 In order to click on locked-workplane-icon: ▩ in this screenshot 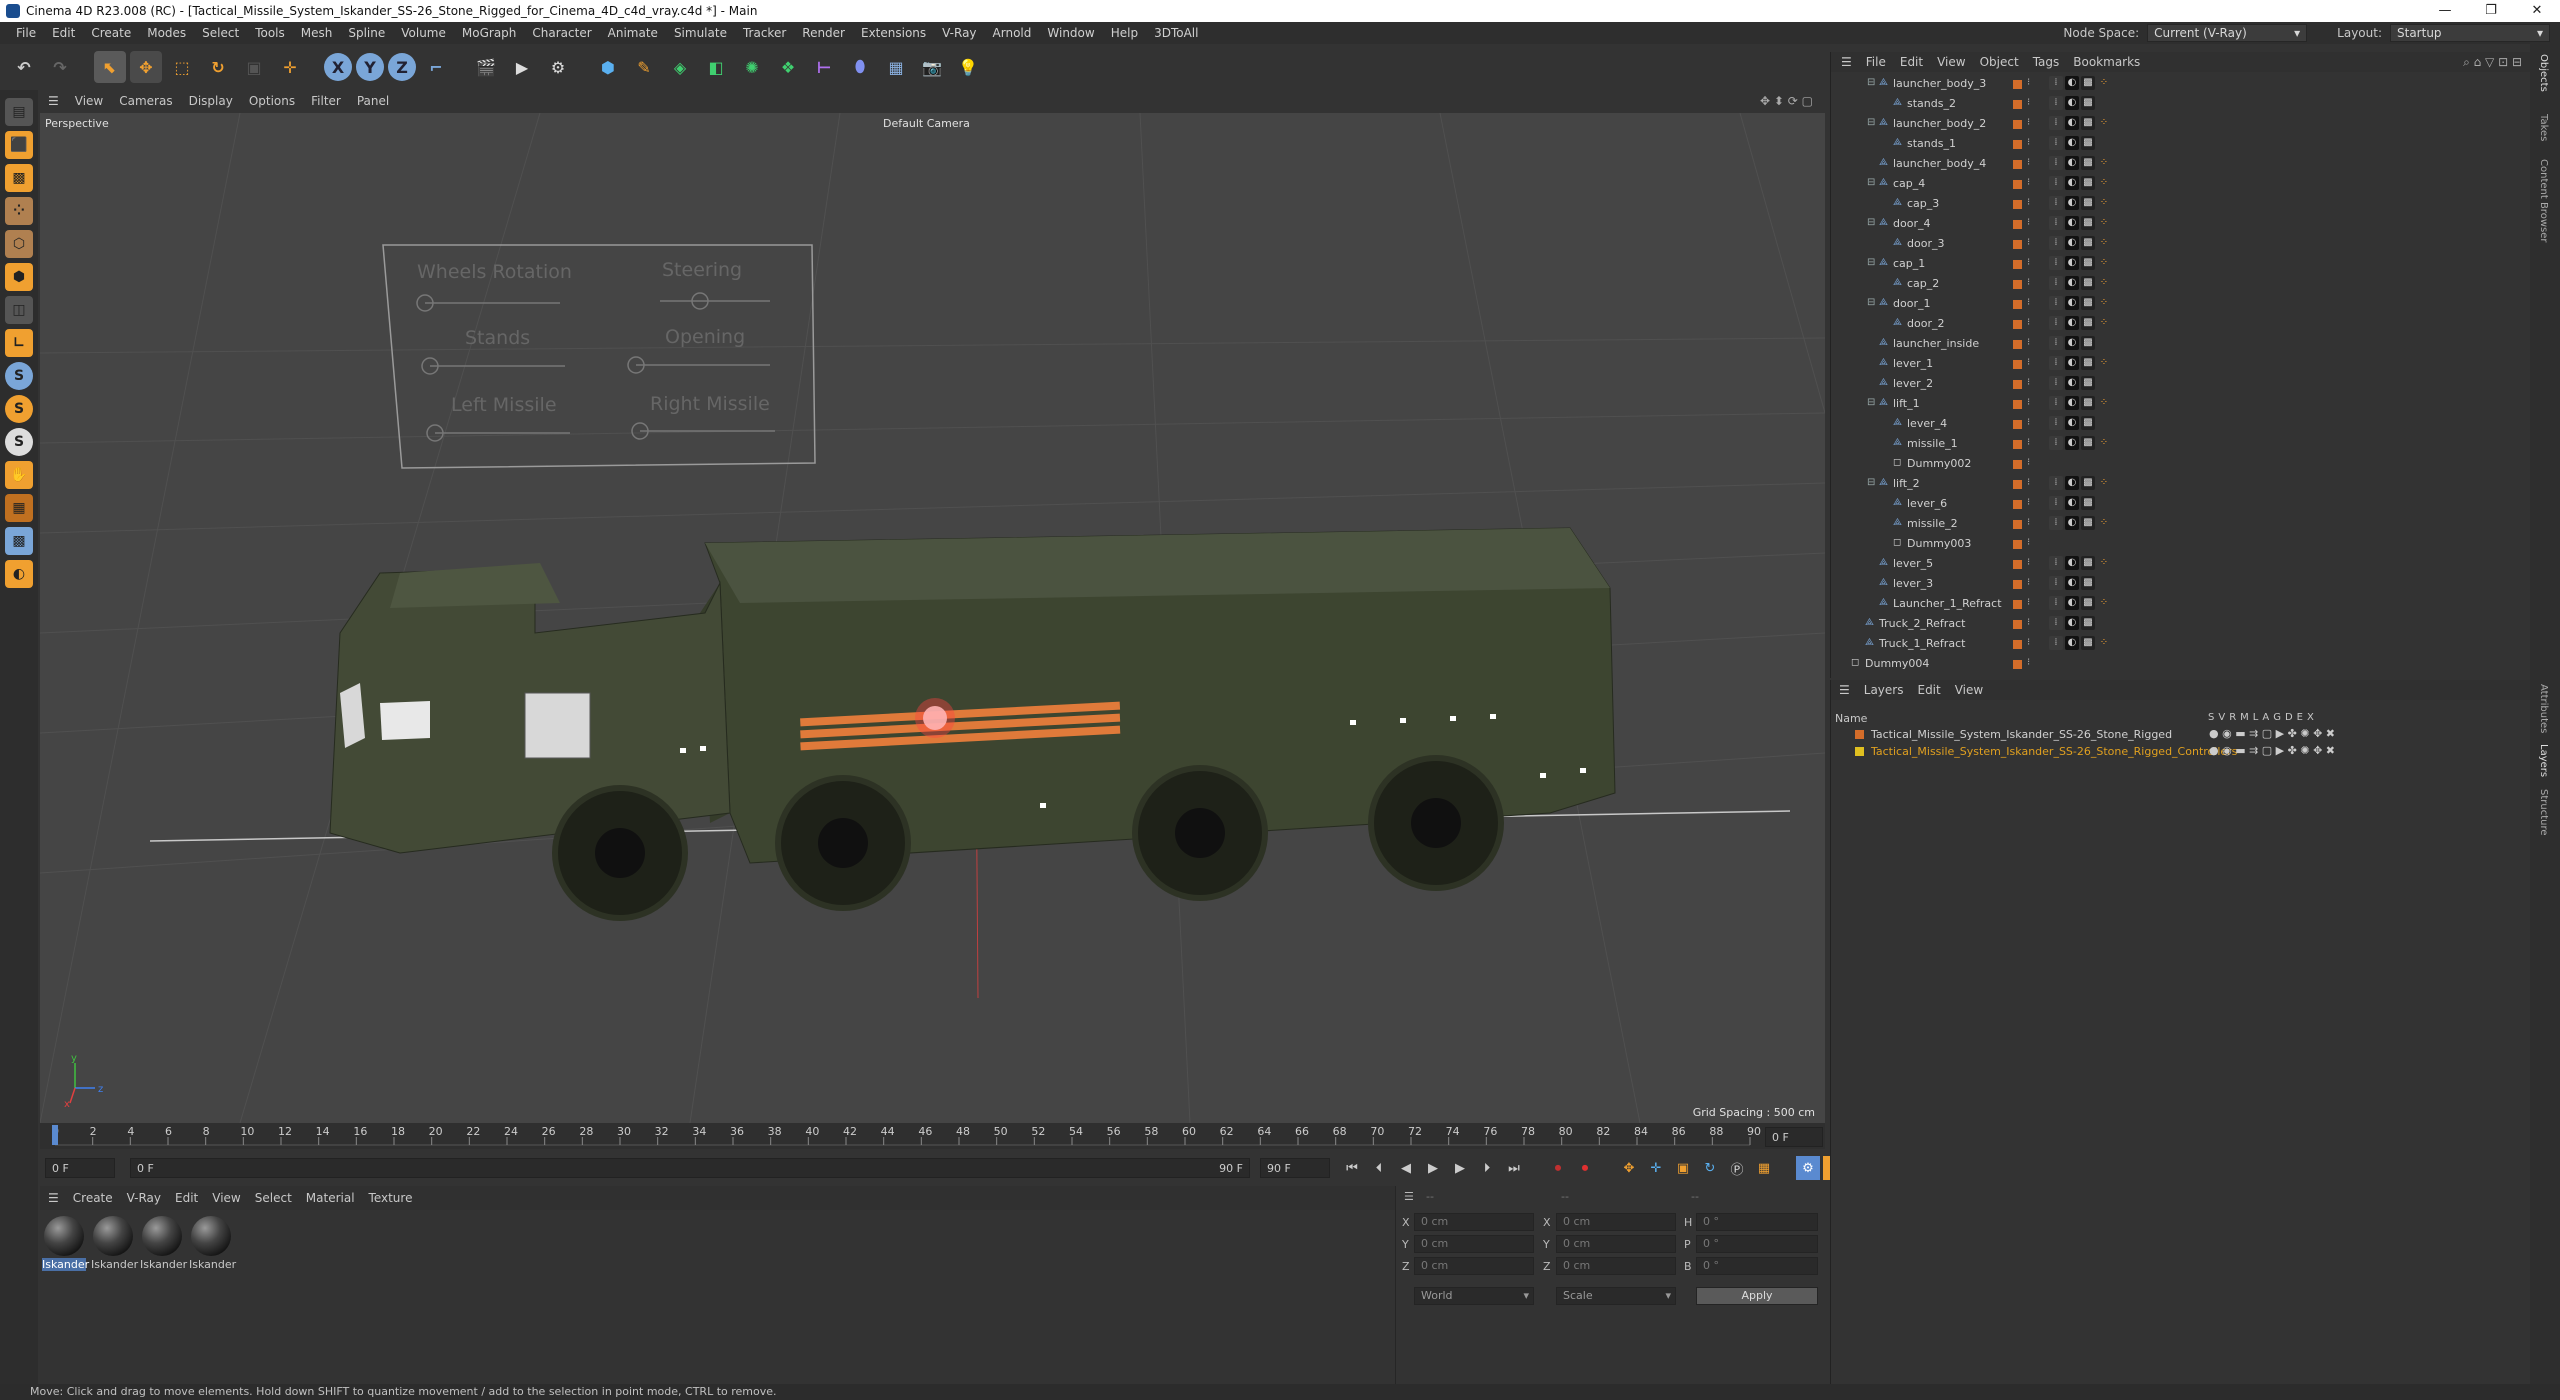, I will do `click(19, 541)`.